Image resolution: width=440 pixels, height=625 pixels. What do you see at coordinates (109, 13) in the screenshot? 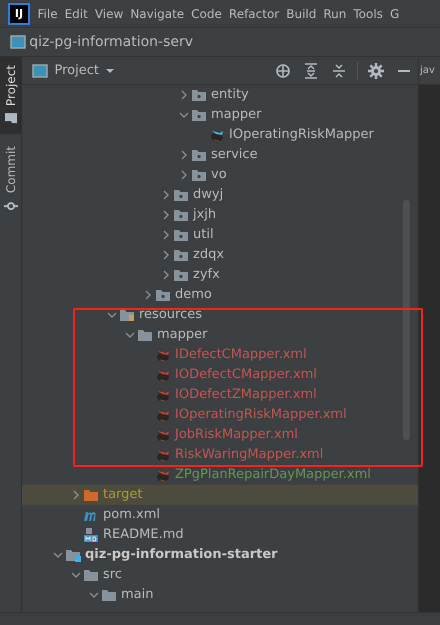
I see `menu-item: View` at bounding box center [109, 13].